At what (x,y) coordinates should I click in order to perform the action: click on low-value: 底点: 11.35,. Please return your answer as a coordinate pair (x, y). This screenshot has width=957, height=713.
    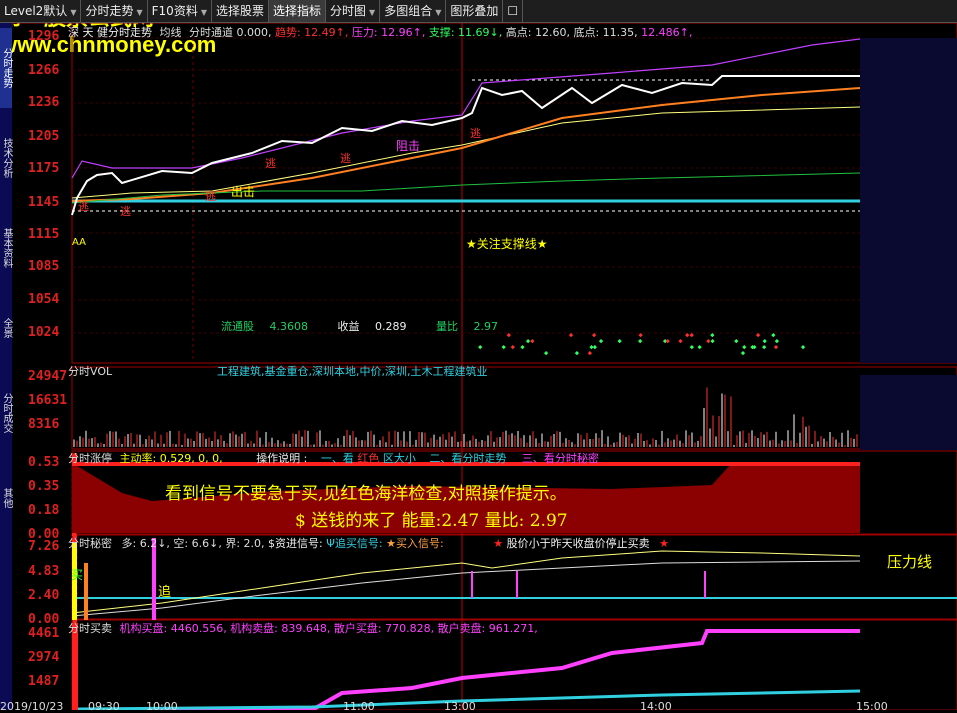
    Looking at the image, I should click on (605, 32).